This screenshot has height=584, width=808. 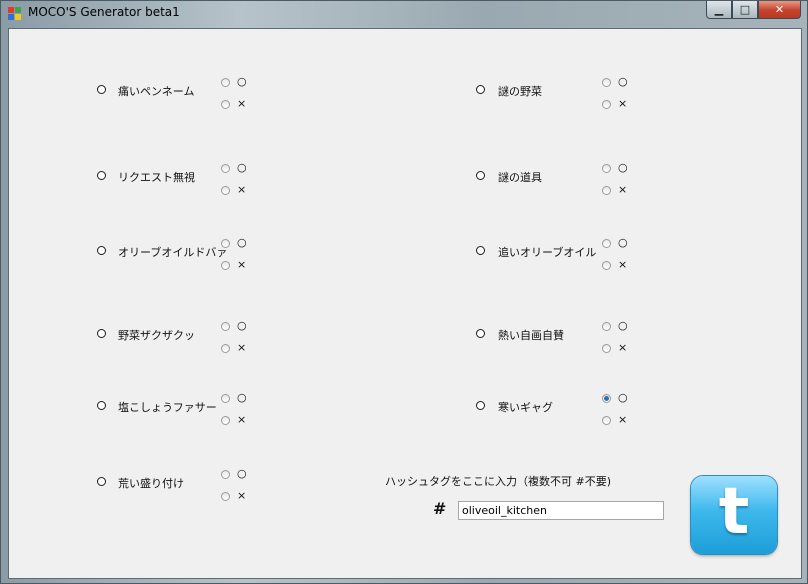 What do you see at coordinates (498, 481) in the screenshot?
I see `hashtag-prompt: ハッシュタグをここに入力（複数不可 #不要)` at bounding box center [498, 481].